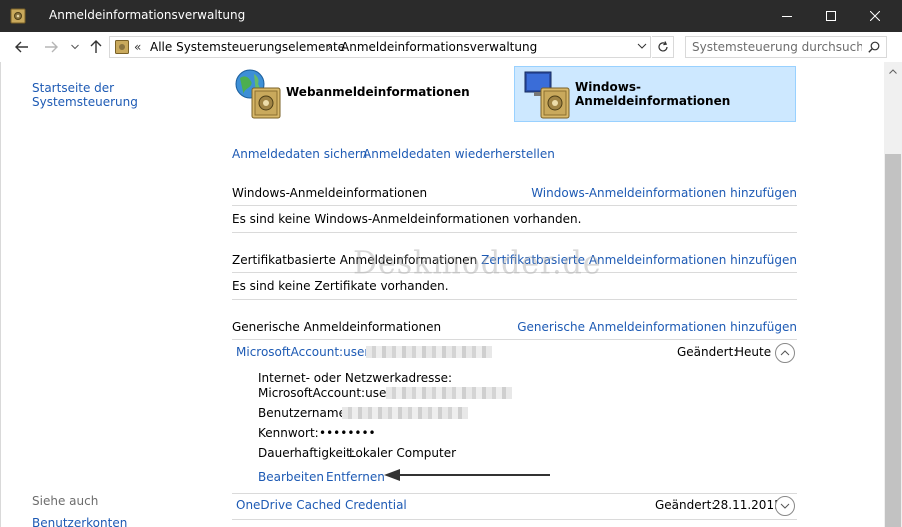 This screenshot has height=527, width=902. Describe the element at coordinates (256, 93) in the screenshot. I see `web-credentials-icon` at that location.